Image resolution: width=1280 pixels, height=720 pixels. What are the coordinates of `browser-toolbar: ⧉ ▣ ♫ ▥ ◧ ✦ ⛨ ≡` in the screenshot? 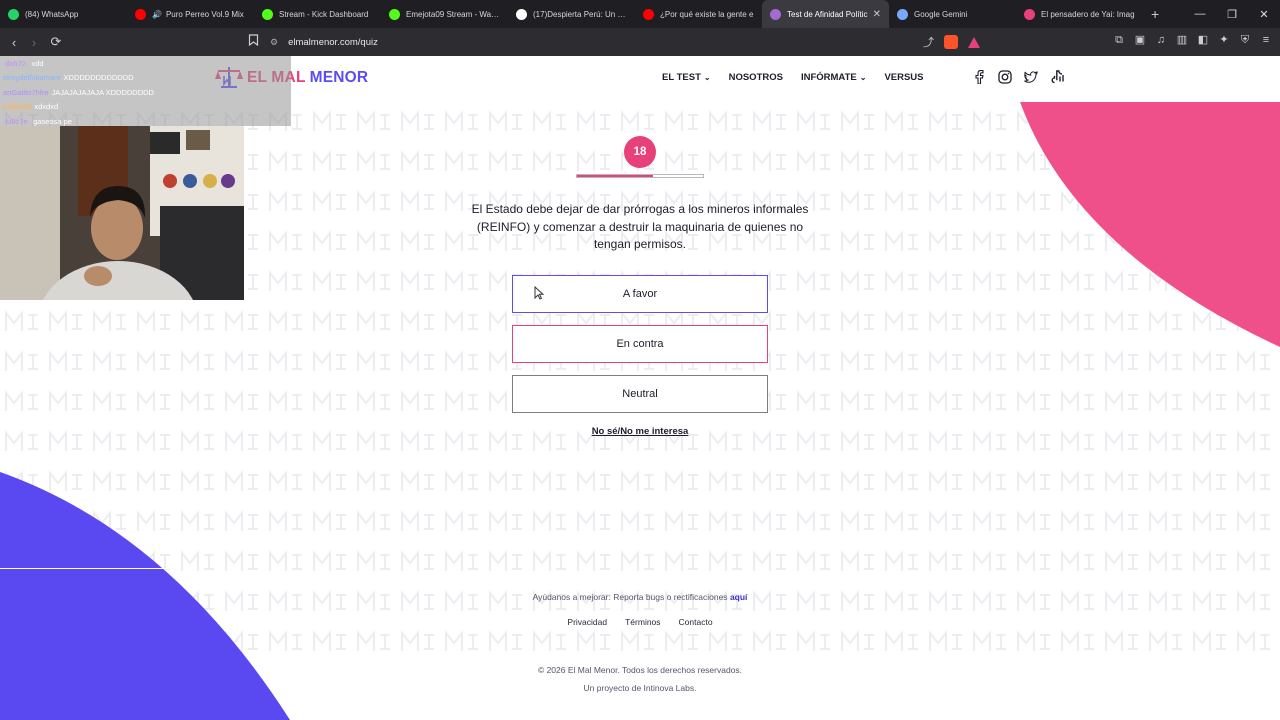 It's located at (1192, 40).